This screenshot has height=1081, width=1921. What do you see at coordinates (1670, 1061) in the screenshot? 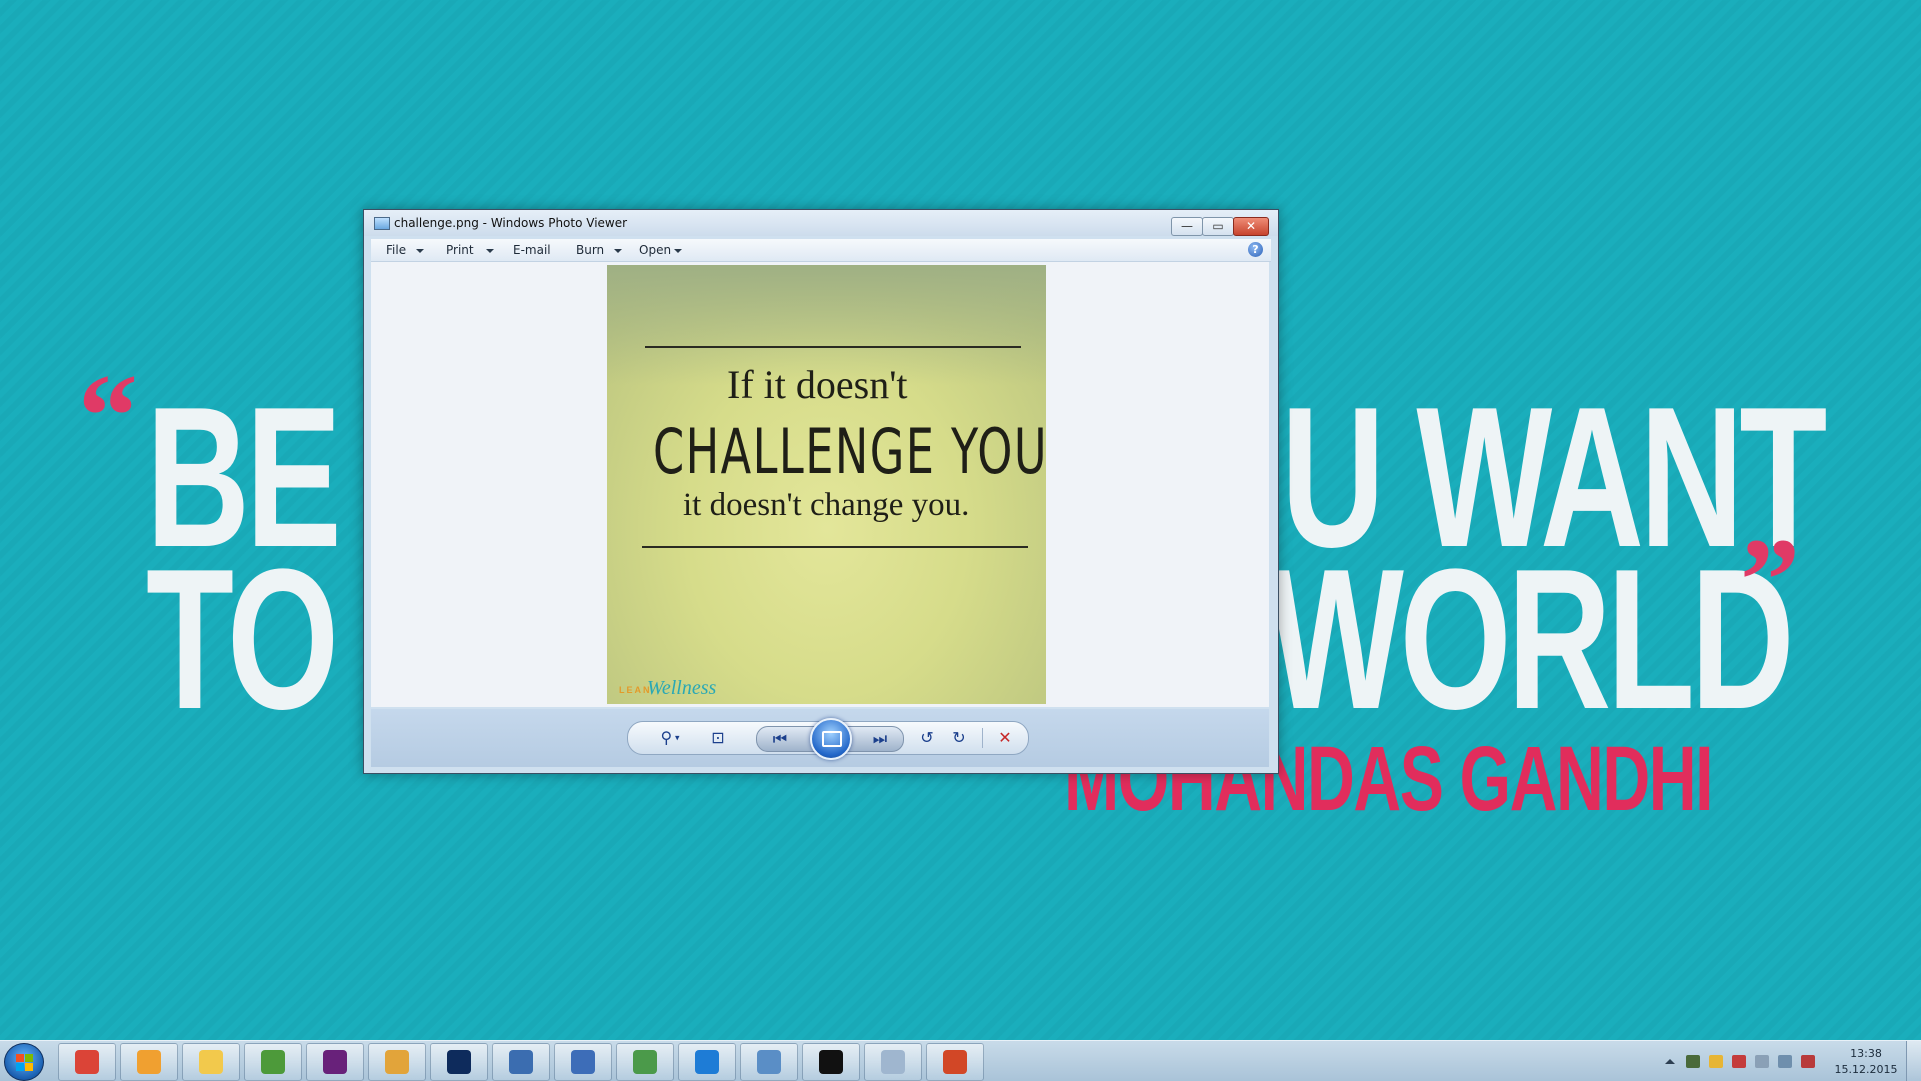
I see `show-hidden-icons-icon` at bounding box center [1670, 1061].